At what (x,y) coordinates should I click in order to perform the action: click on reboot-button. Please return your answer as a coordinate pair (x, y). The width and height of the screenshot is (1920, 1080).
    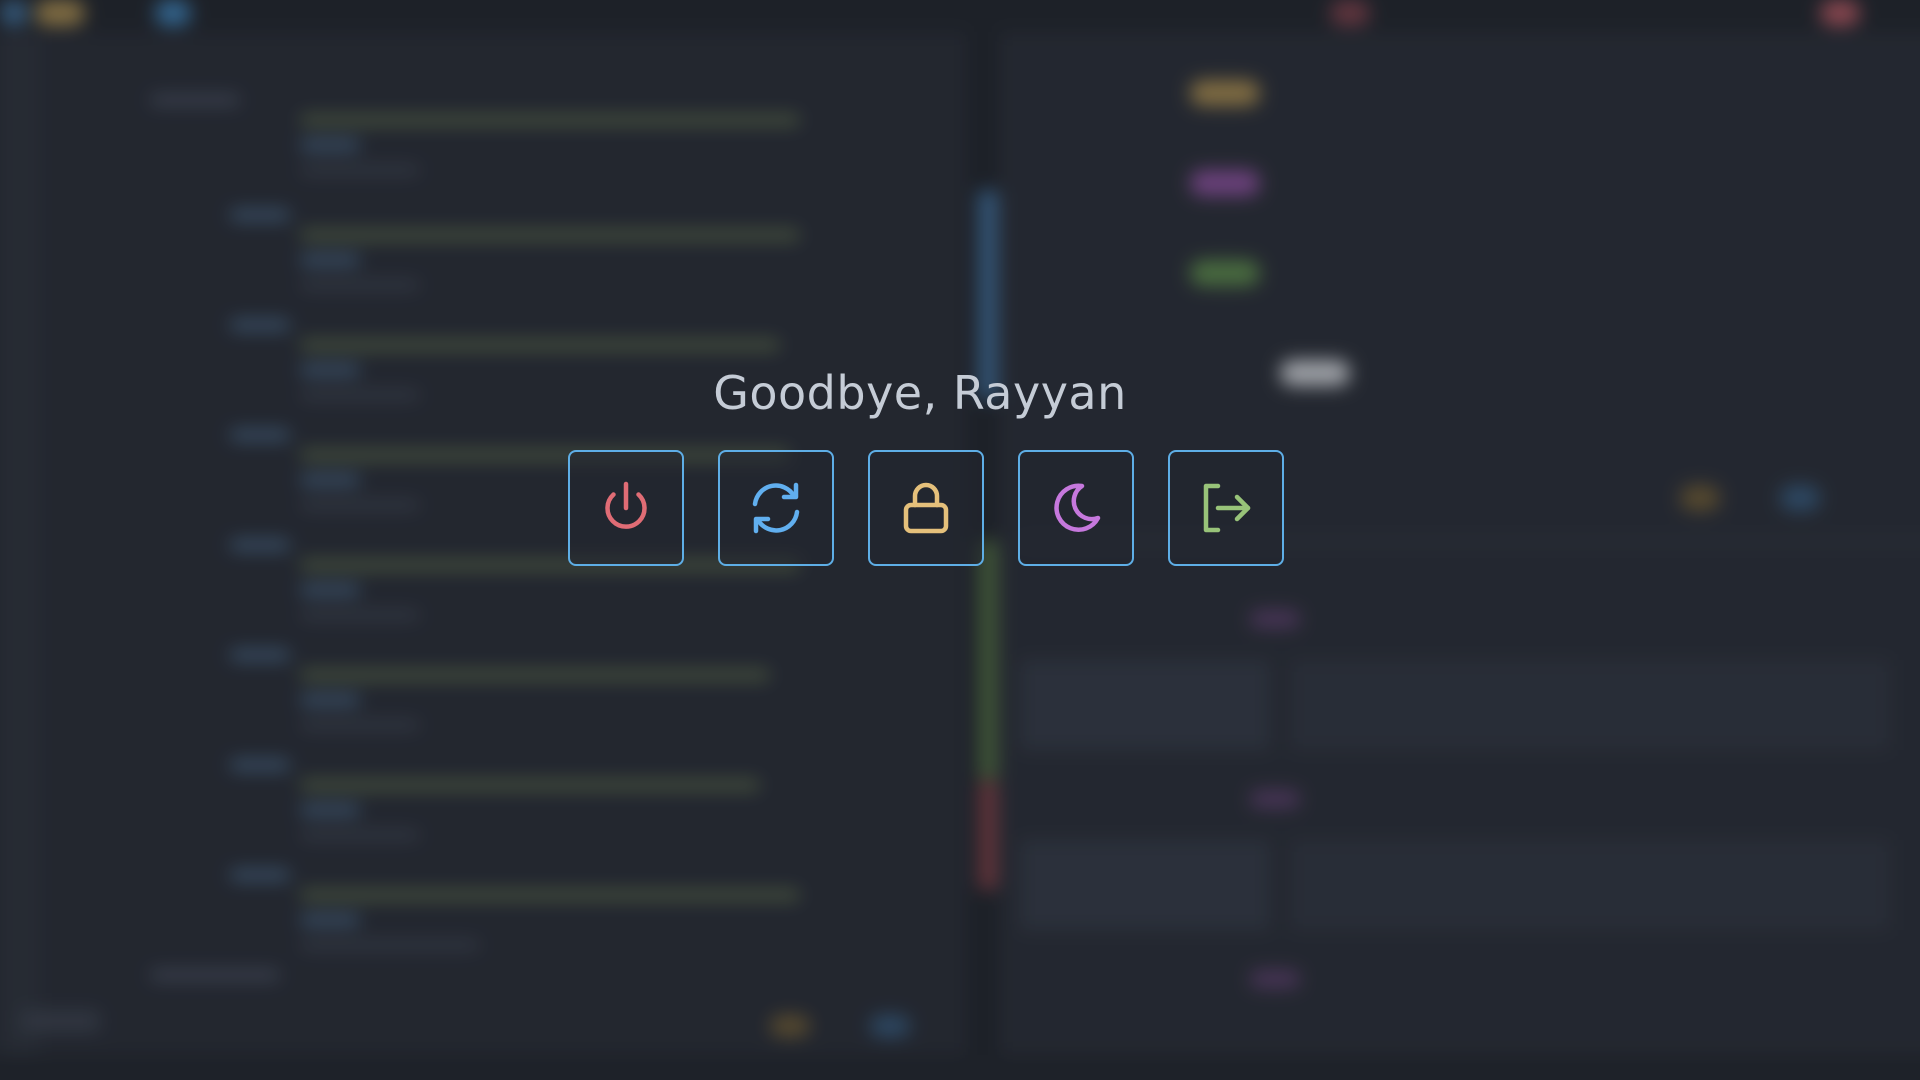
    Looking at the image, I should click on (776, 508).